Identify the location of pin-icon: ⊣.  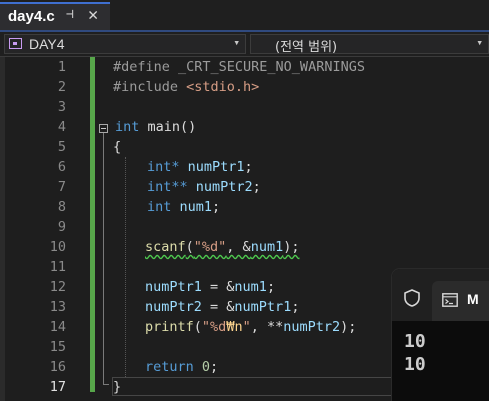
(70, 14).